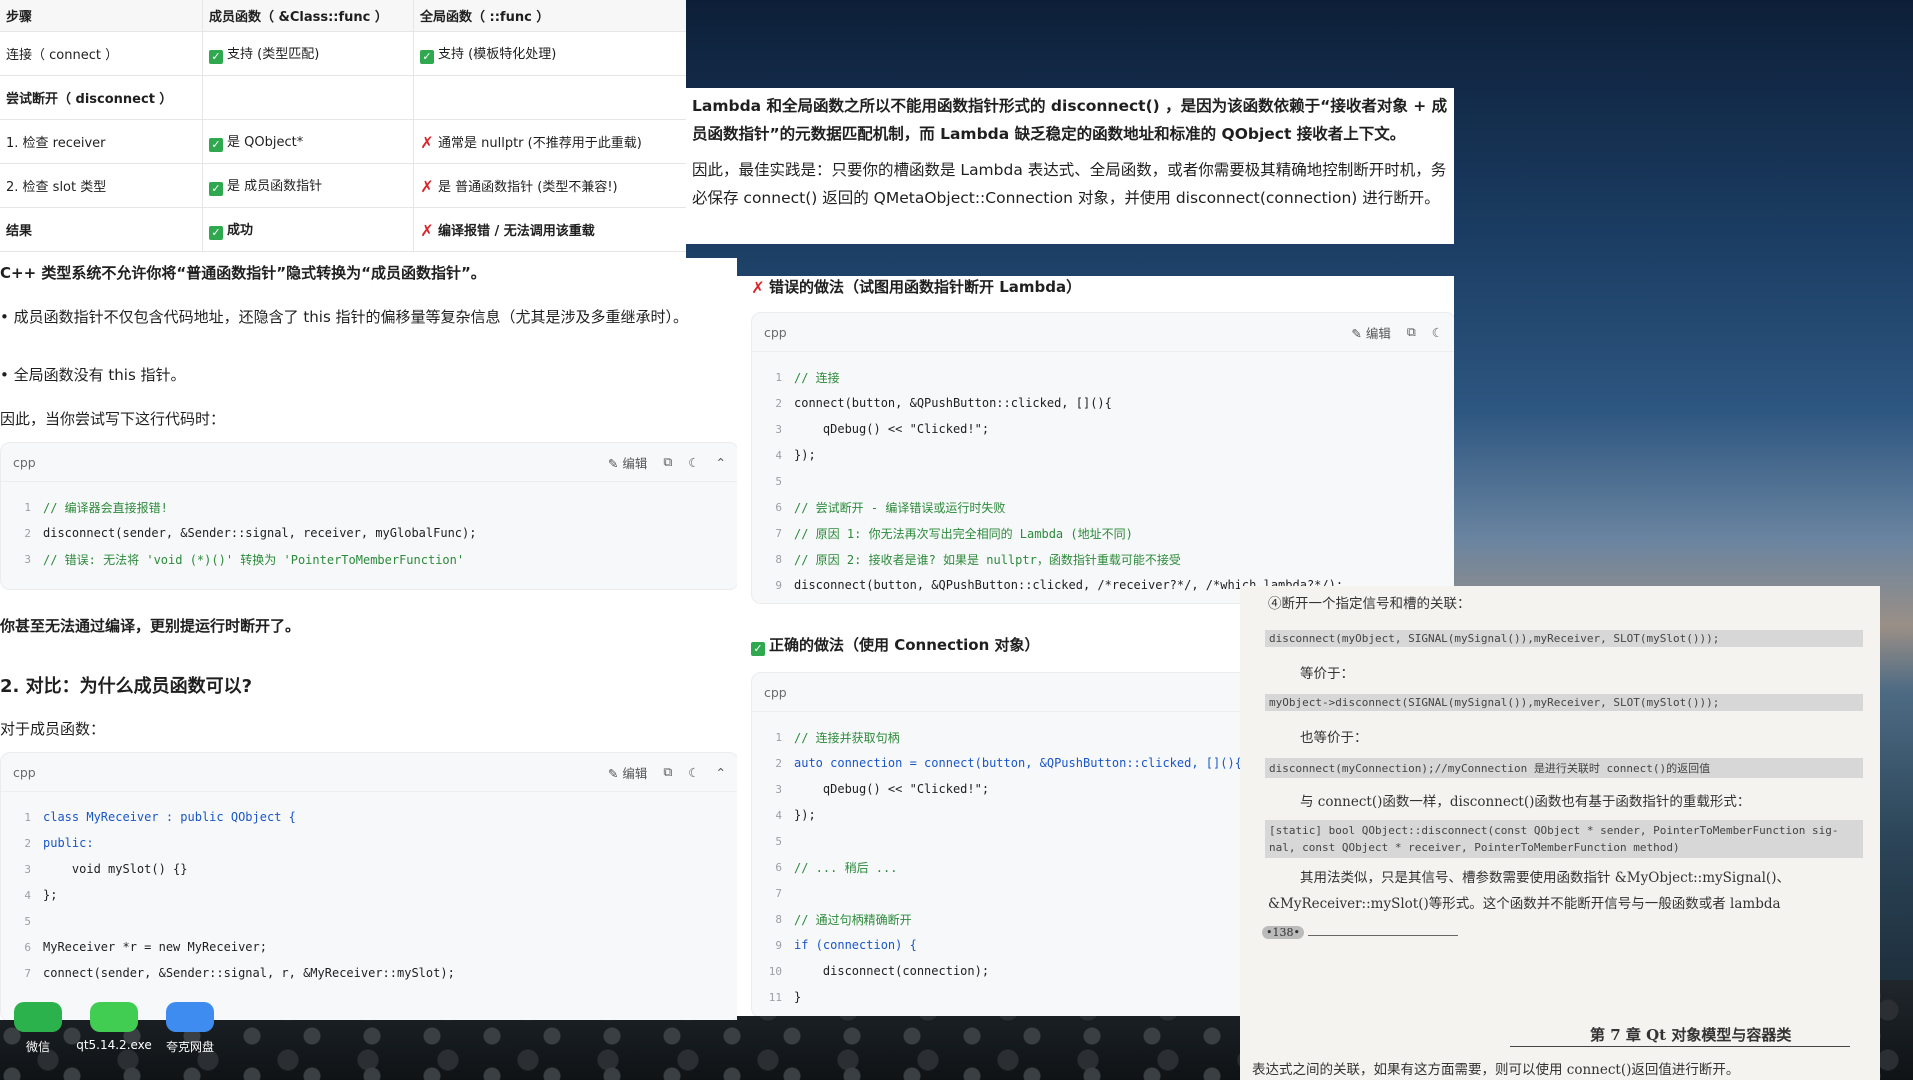  Describe the element at coordinates (169, 817) in the screenshot. I see `code-text: class MyReceiver : public QObject {` at that location.